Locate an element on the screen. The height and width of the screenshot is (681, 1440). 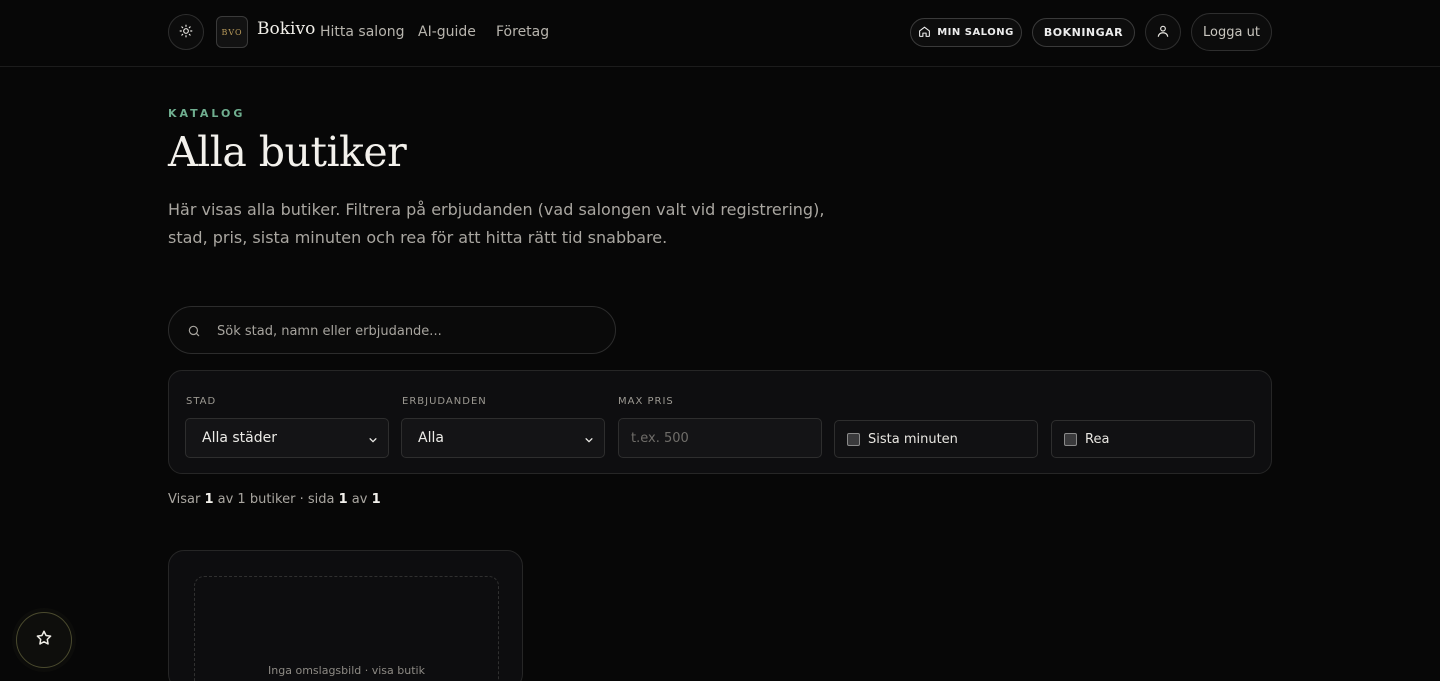
sun-icon is located at coordinates (186, 32).